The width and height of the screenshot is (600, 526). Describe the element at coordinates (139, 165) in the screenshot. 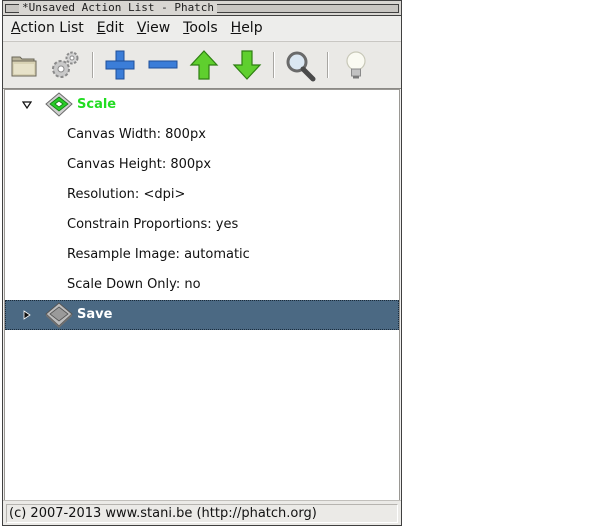

I see `param-canvas-height: Canvas Height: 800px` at that location.